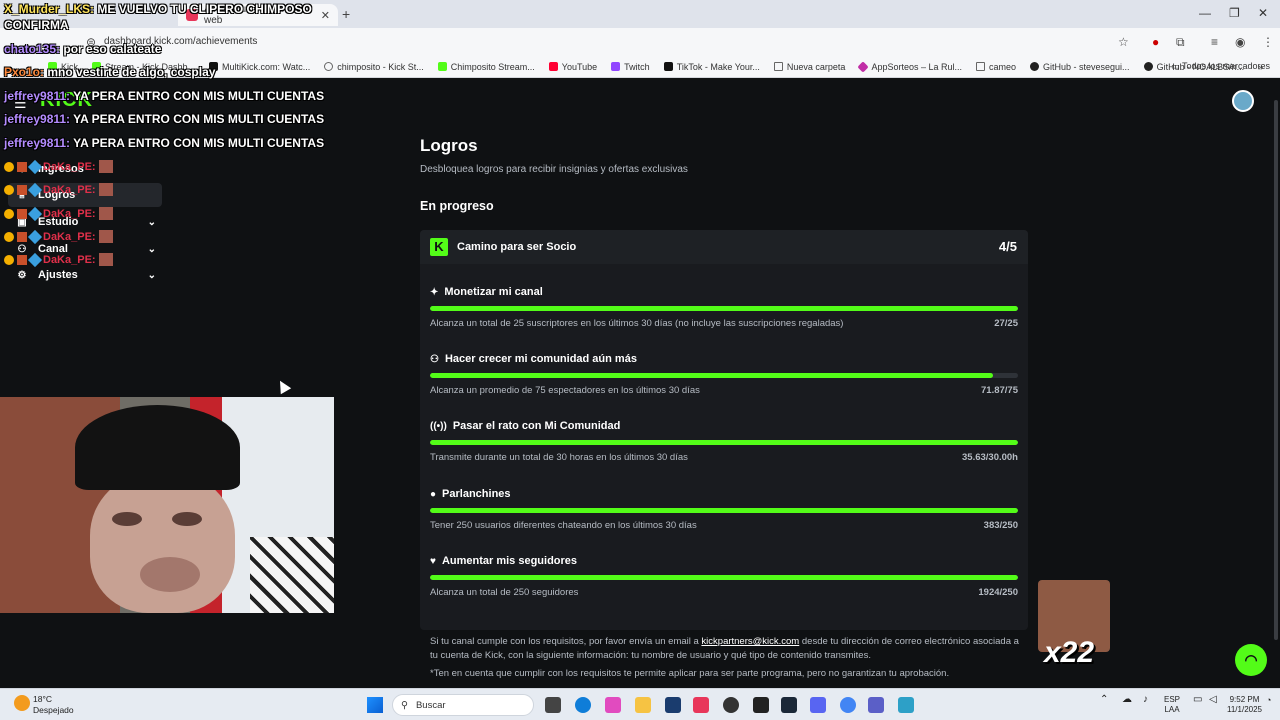 This screenshot has height=720, width=1280. I want to click on achievement-title: Pasar el rato con Mi Comunidad, so click(536, 426).